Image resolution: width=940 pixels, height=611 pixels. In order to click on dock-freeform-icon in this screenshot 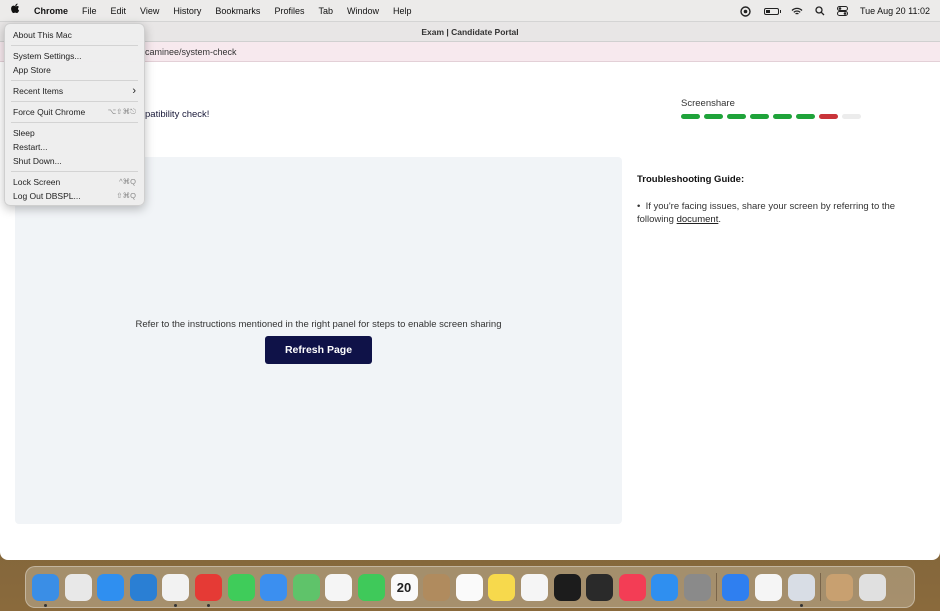, I will do `click(534, 587)`.